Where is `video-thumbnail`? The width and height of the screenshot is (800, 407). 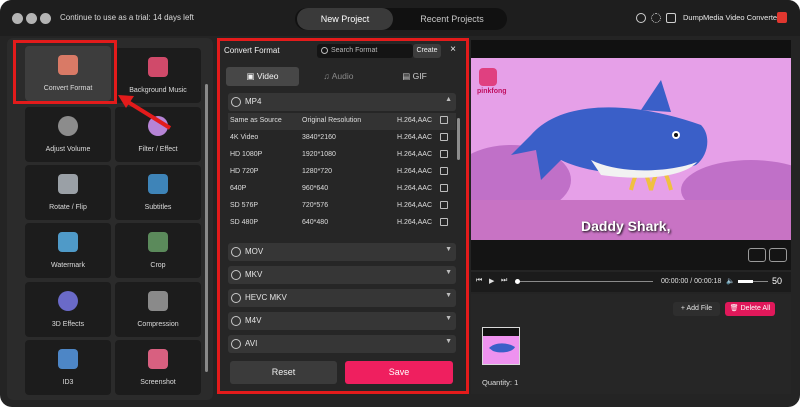 video-thumbnail is located at coordinates (501, 346).